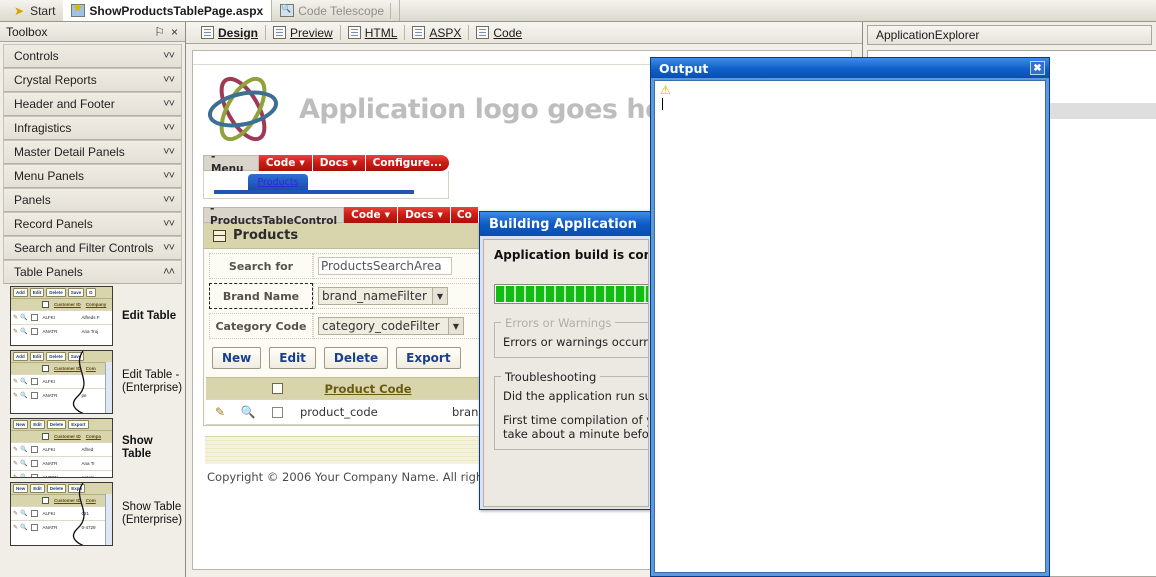  I want to click on thumbnail-col2: Com, so click(90, 368).